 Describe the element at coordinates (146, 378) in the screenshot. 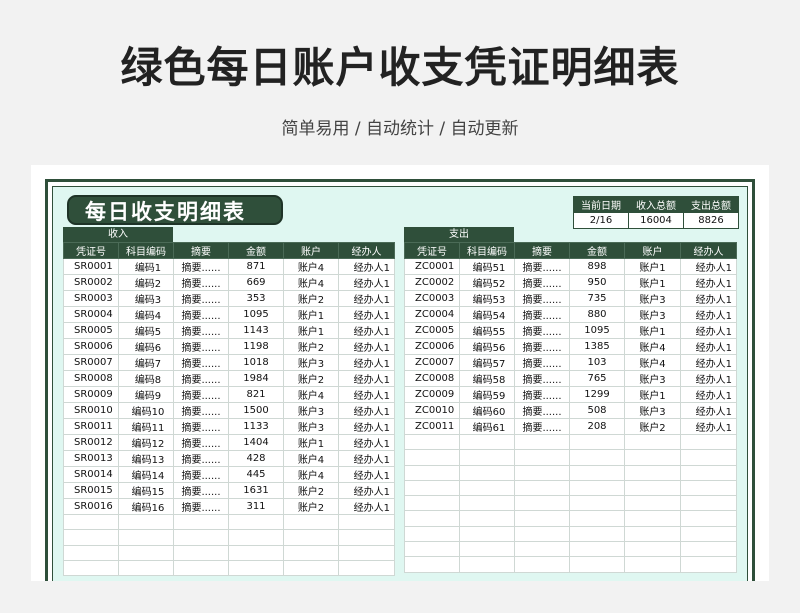

I see `income-cell-account-code: 编码8` at that location.